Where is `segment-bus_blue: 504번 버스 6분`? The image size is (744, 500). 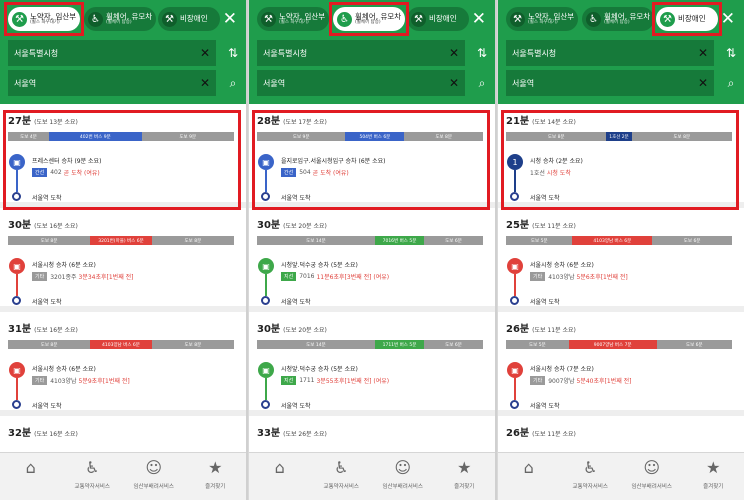 segment-bus_blue: 504번 버스 6분 is located at coordinates (375, 136).